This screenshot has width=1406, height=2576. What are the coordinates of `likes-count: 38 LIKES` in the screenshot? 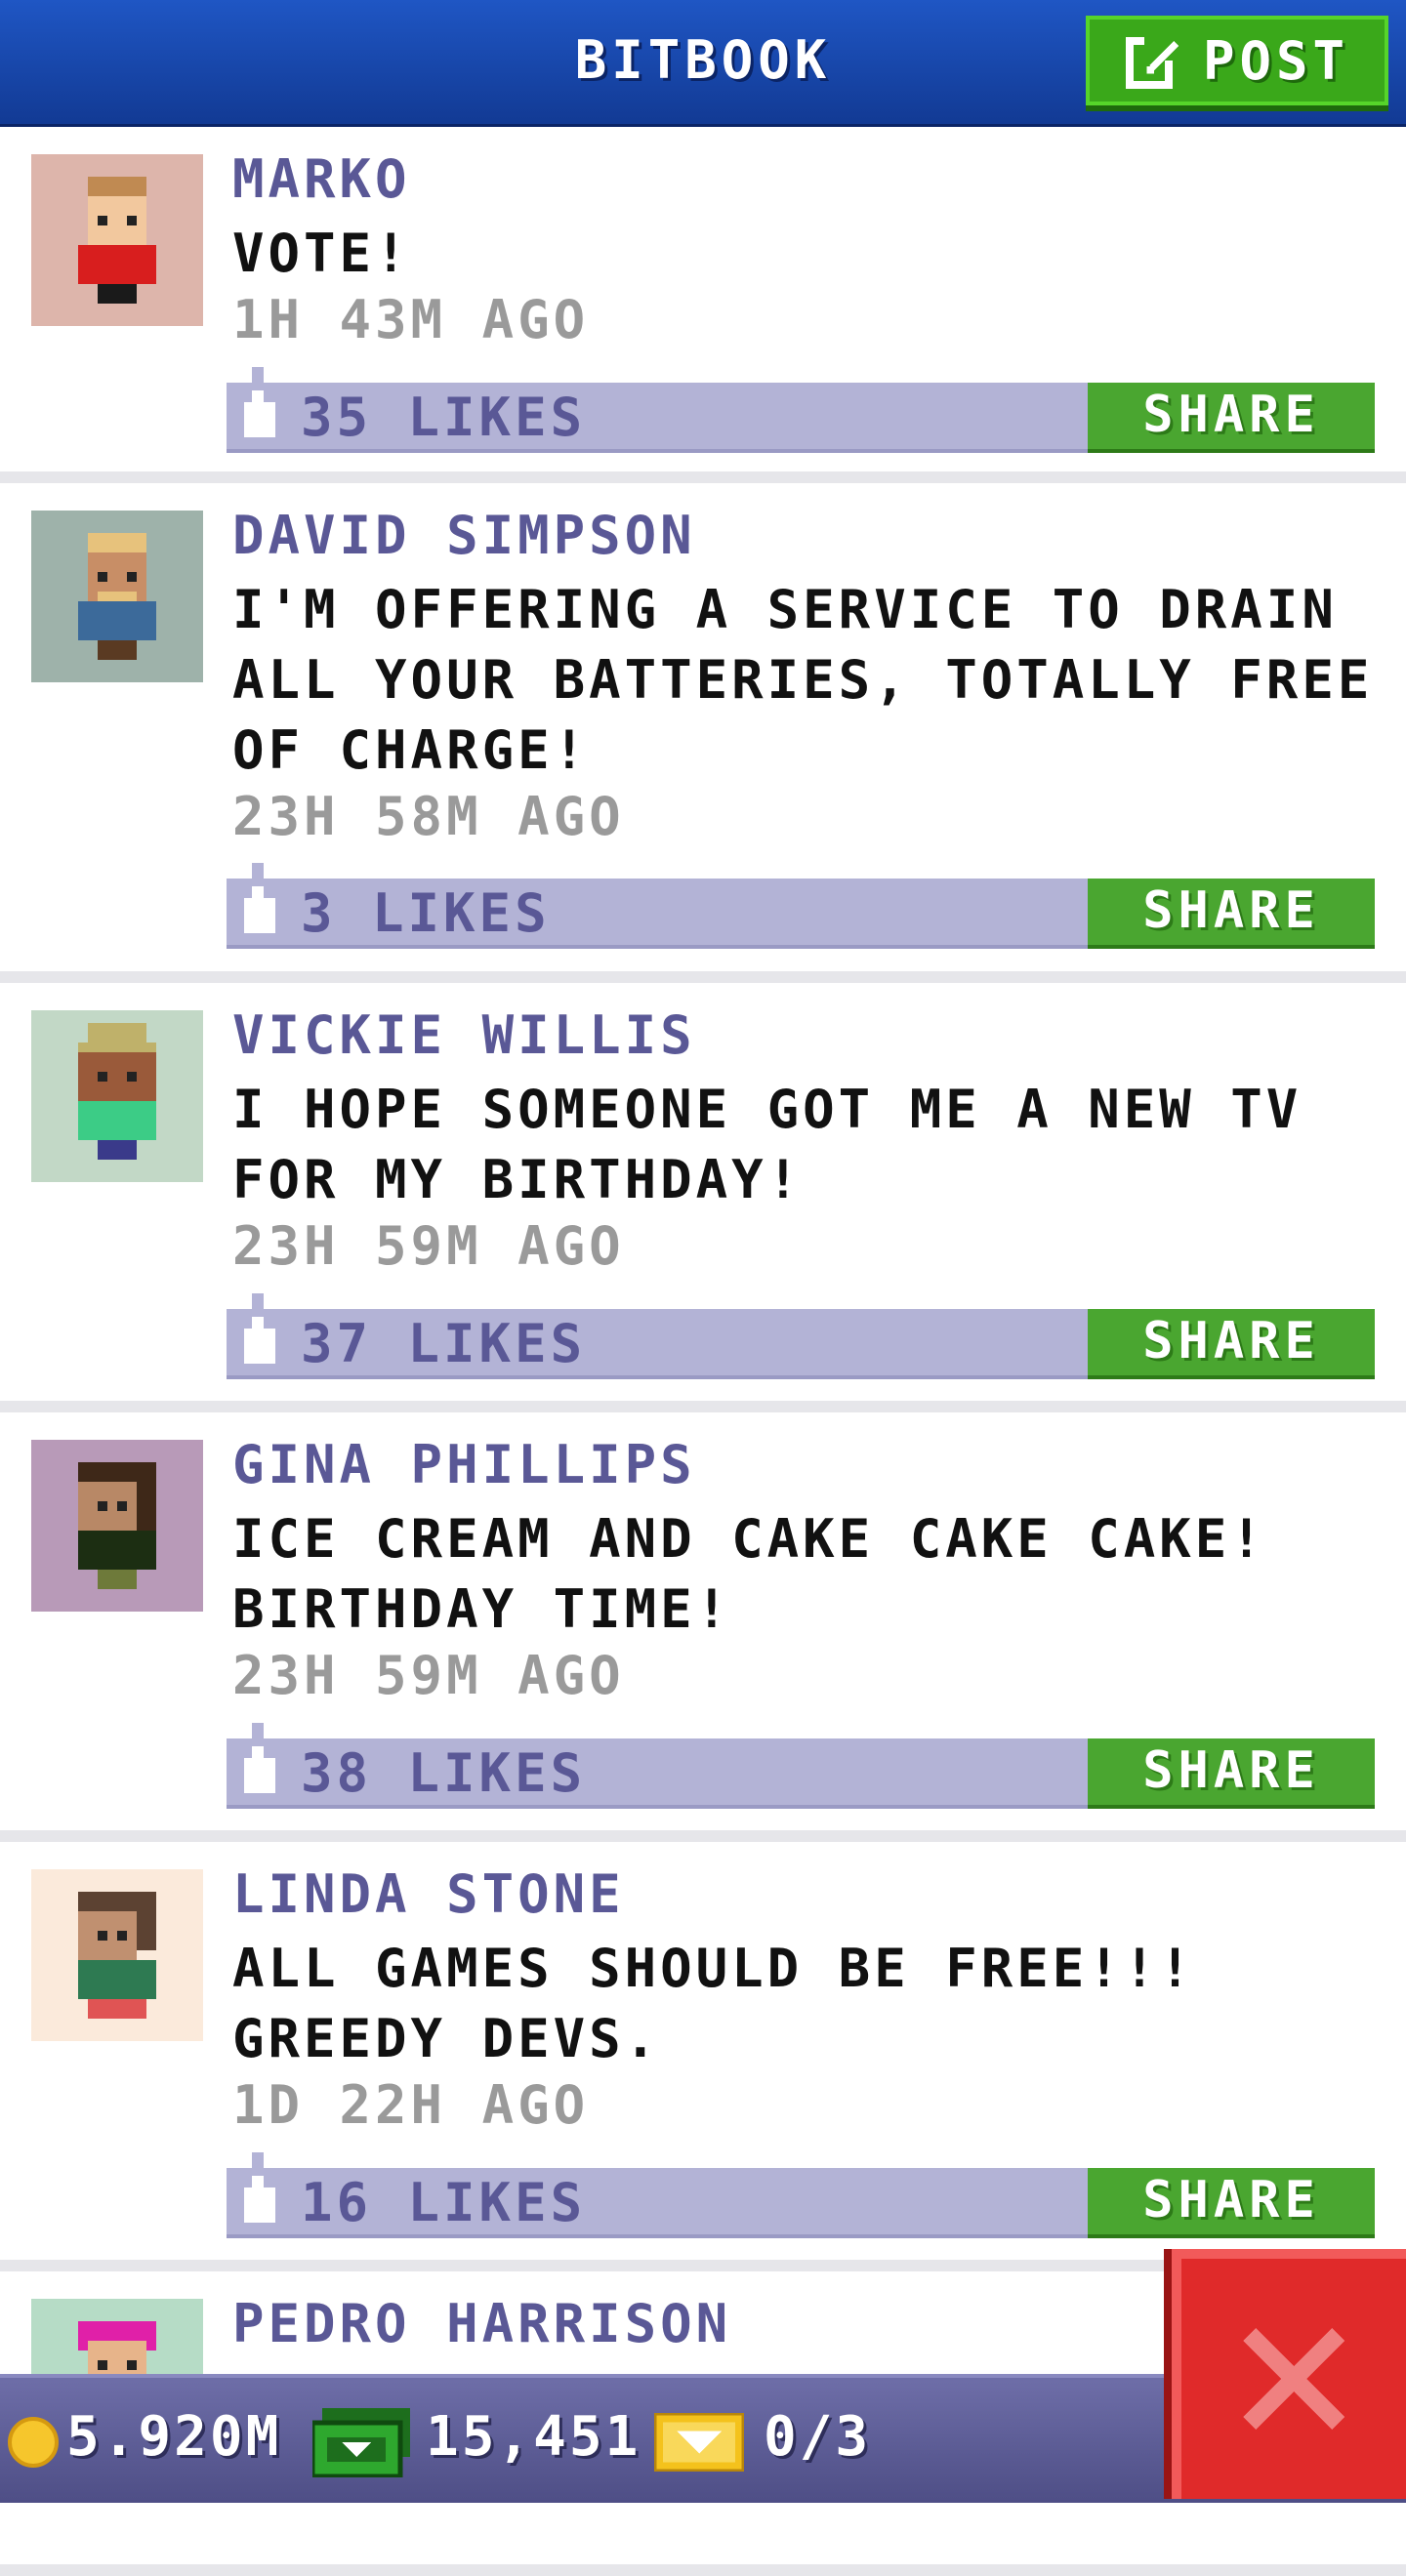 It's located at (444, 1773).